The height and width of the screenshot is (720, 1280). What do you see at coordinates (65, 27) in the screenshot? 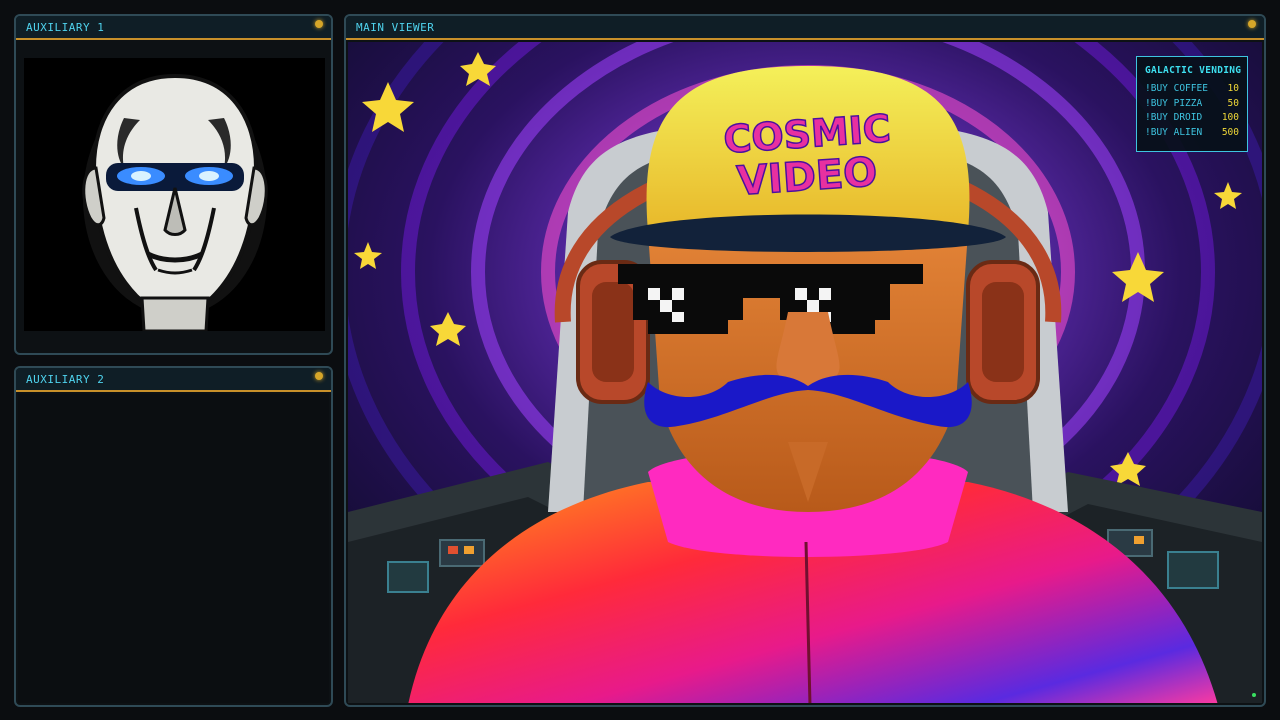
I see `auxiliary-1-title: AUXILIARY 1` at bounding box center [65, 27].